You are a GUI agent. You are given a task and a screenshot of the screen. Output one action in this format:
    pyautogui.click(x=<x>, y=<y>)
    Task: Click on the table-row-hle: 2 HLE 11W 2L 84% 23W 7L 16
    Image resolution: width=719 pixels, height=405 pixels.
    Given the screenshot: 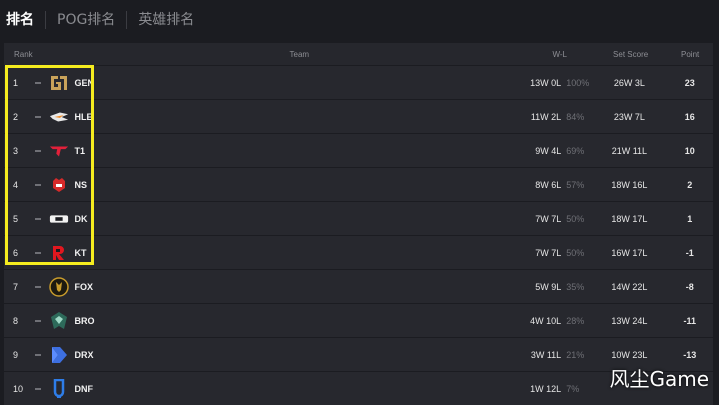 What is the action you would take?
    pyautogui.click(x=358, y=116)
    